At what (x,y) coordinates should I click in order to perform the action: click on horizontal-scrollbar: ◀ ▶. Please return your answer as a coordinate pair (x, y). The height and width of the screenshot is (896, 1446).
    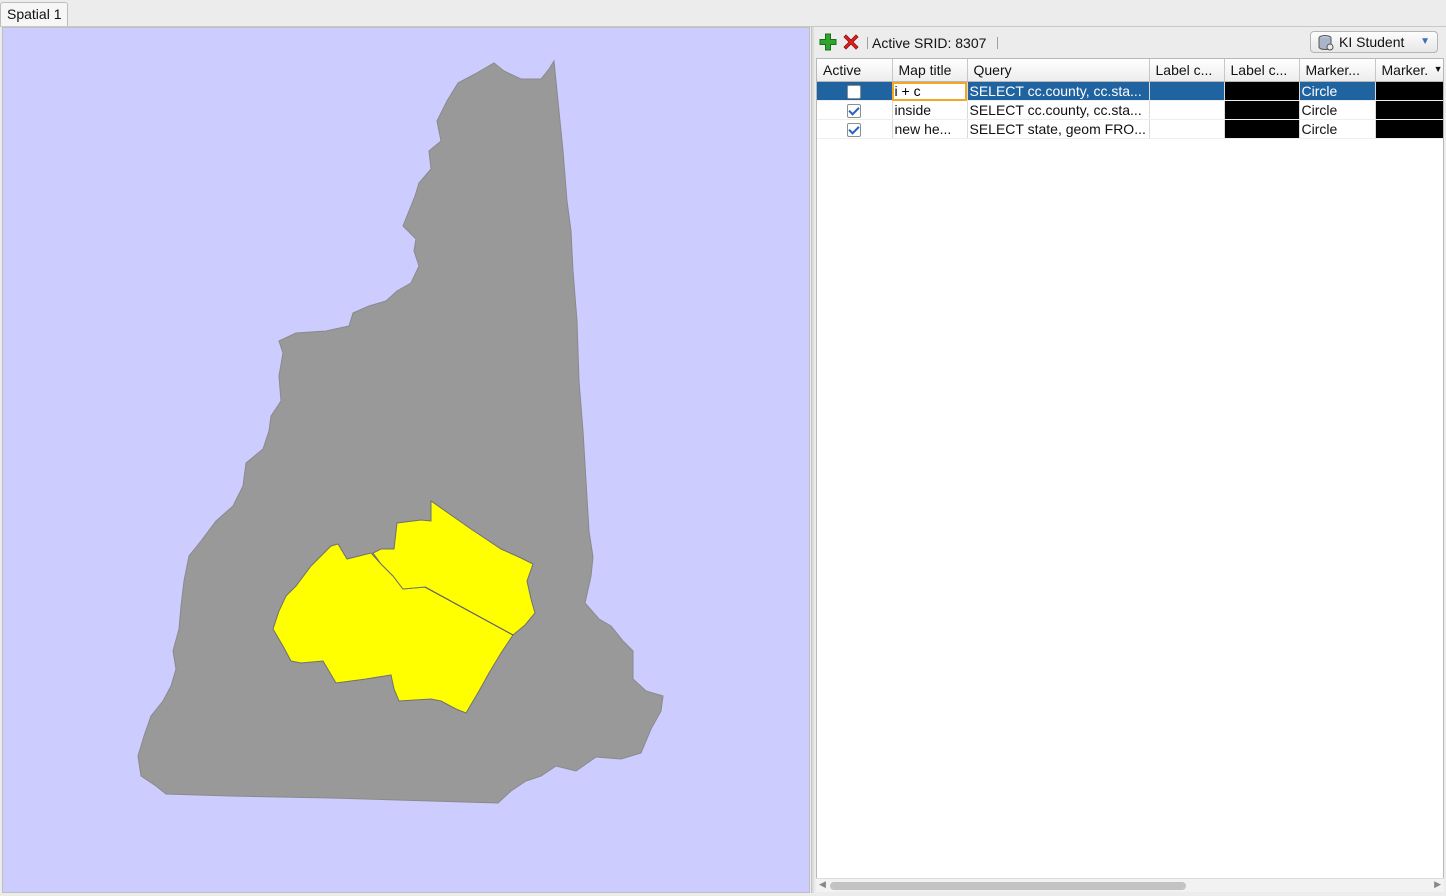
    Looking at the image, I should click on (1130, 885).